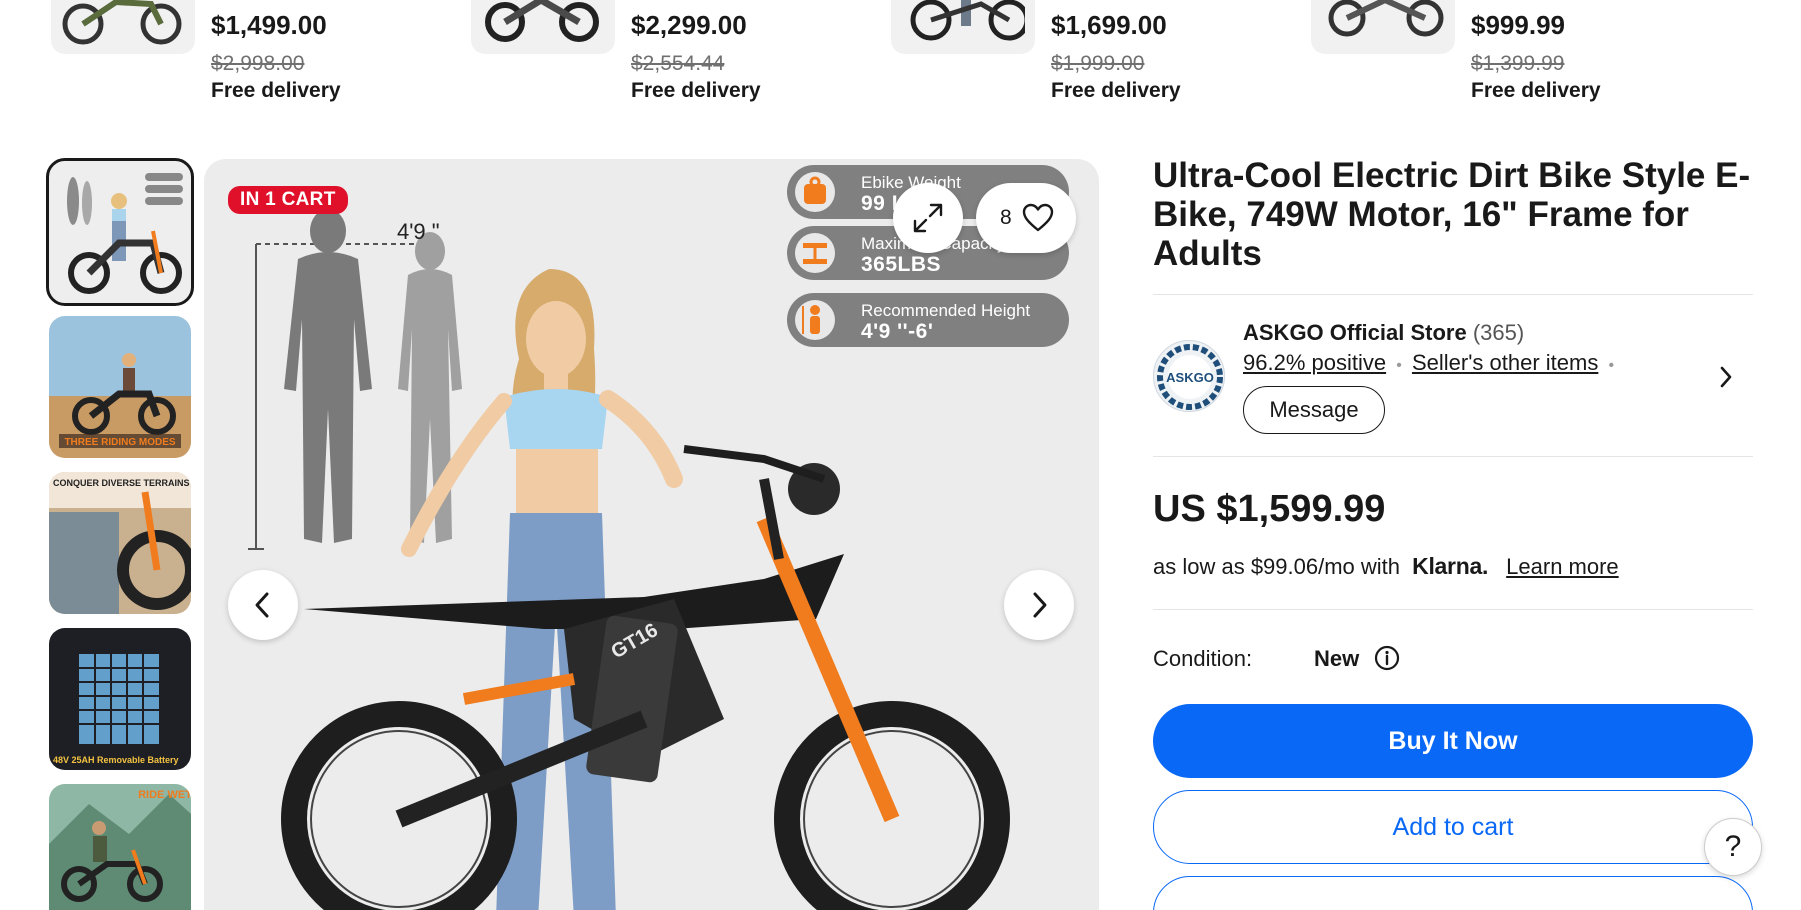  Describe the element at coordinates (1269, 509) in the screenshot. I see `item-price: US $1,599.99` at that location.